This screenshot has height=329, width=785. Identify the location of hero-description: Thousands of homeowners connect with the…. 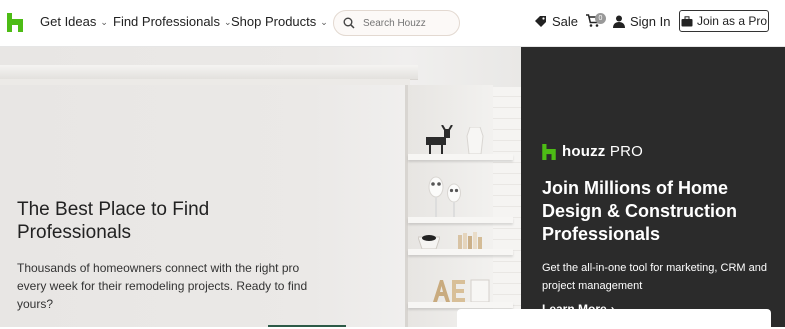
(162, 286).